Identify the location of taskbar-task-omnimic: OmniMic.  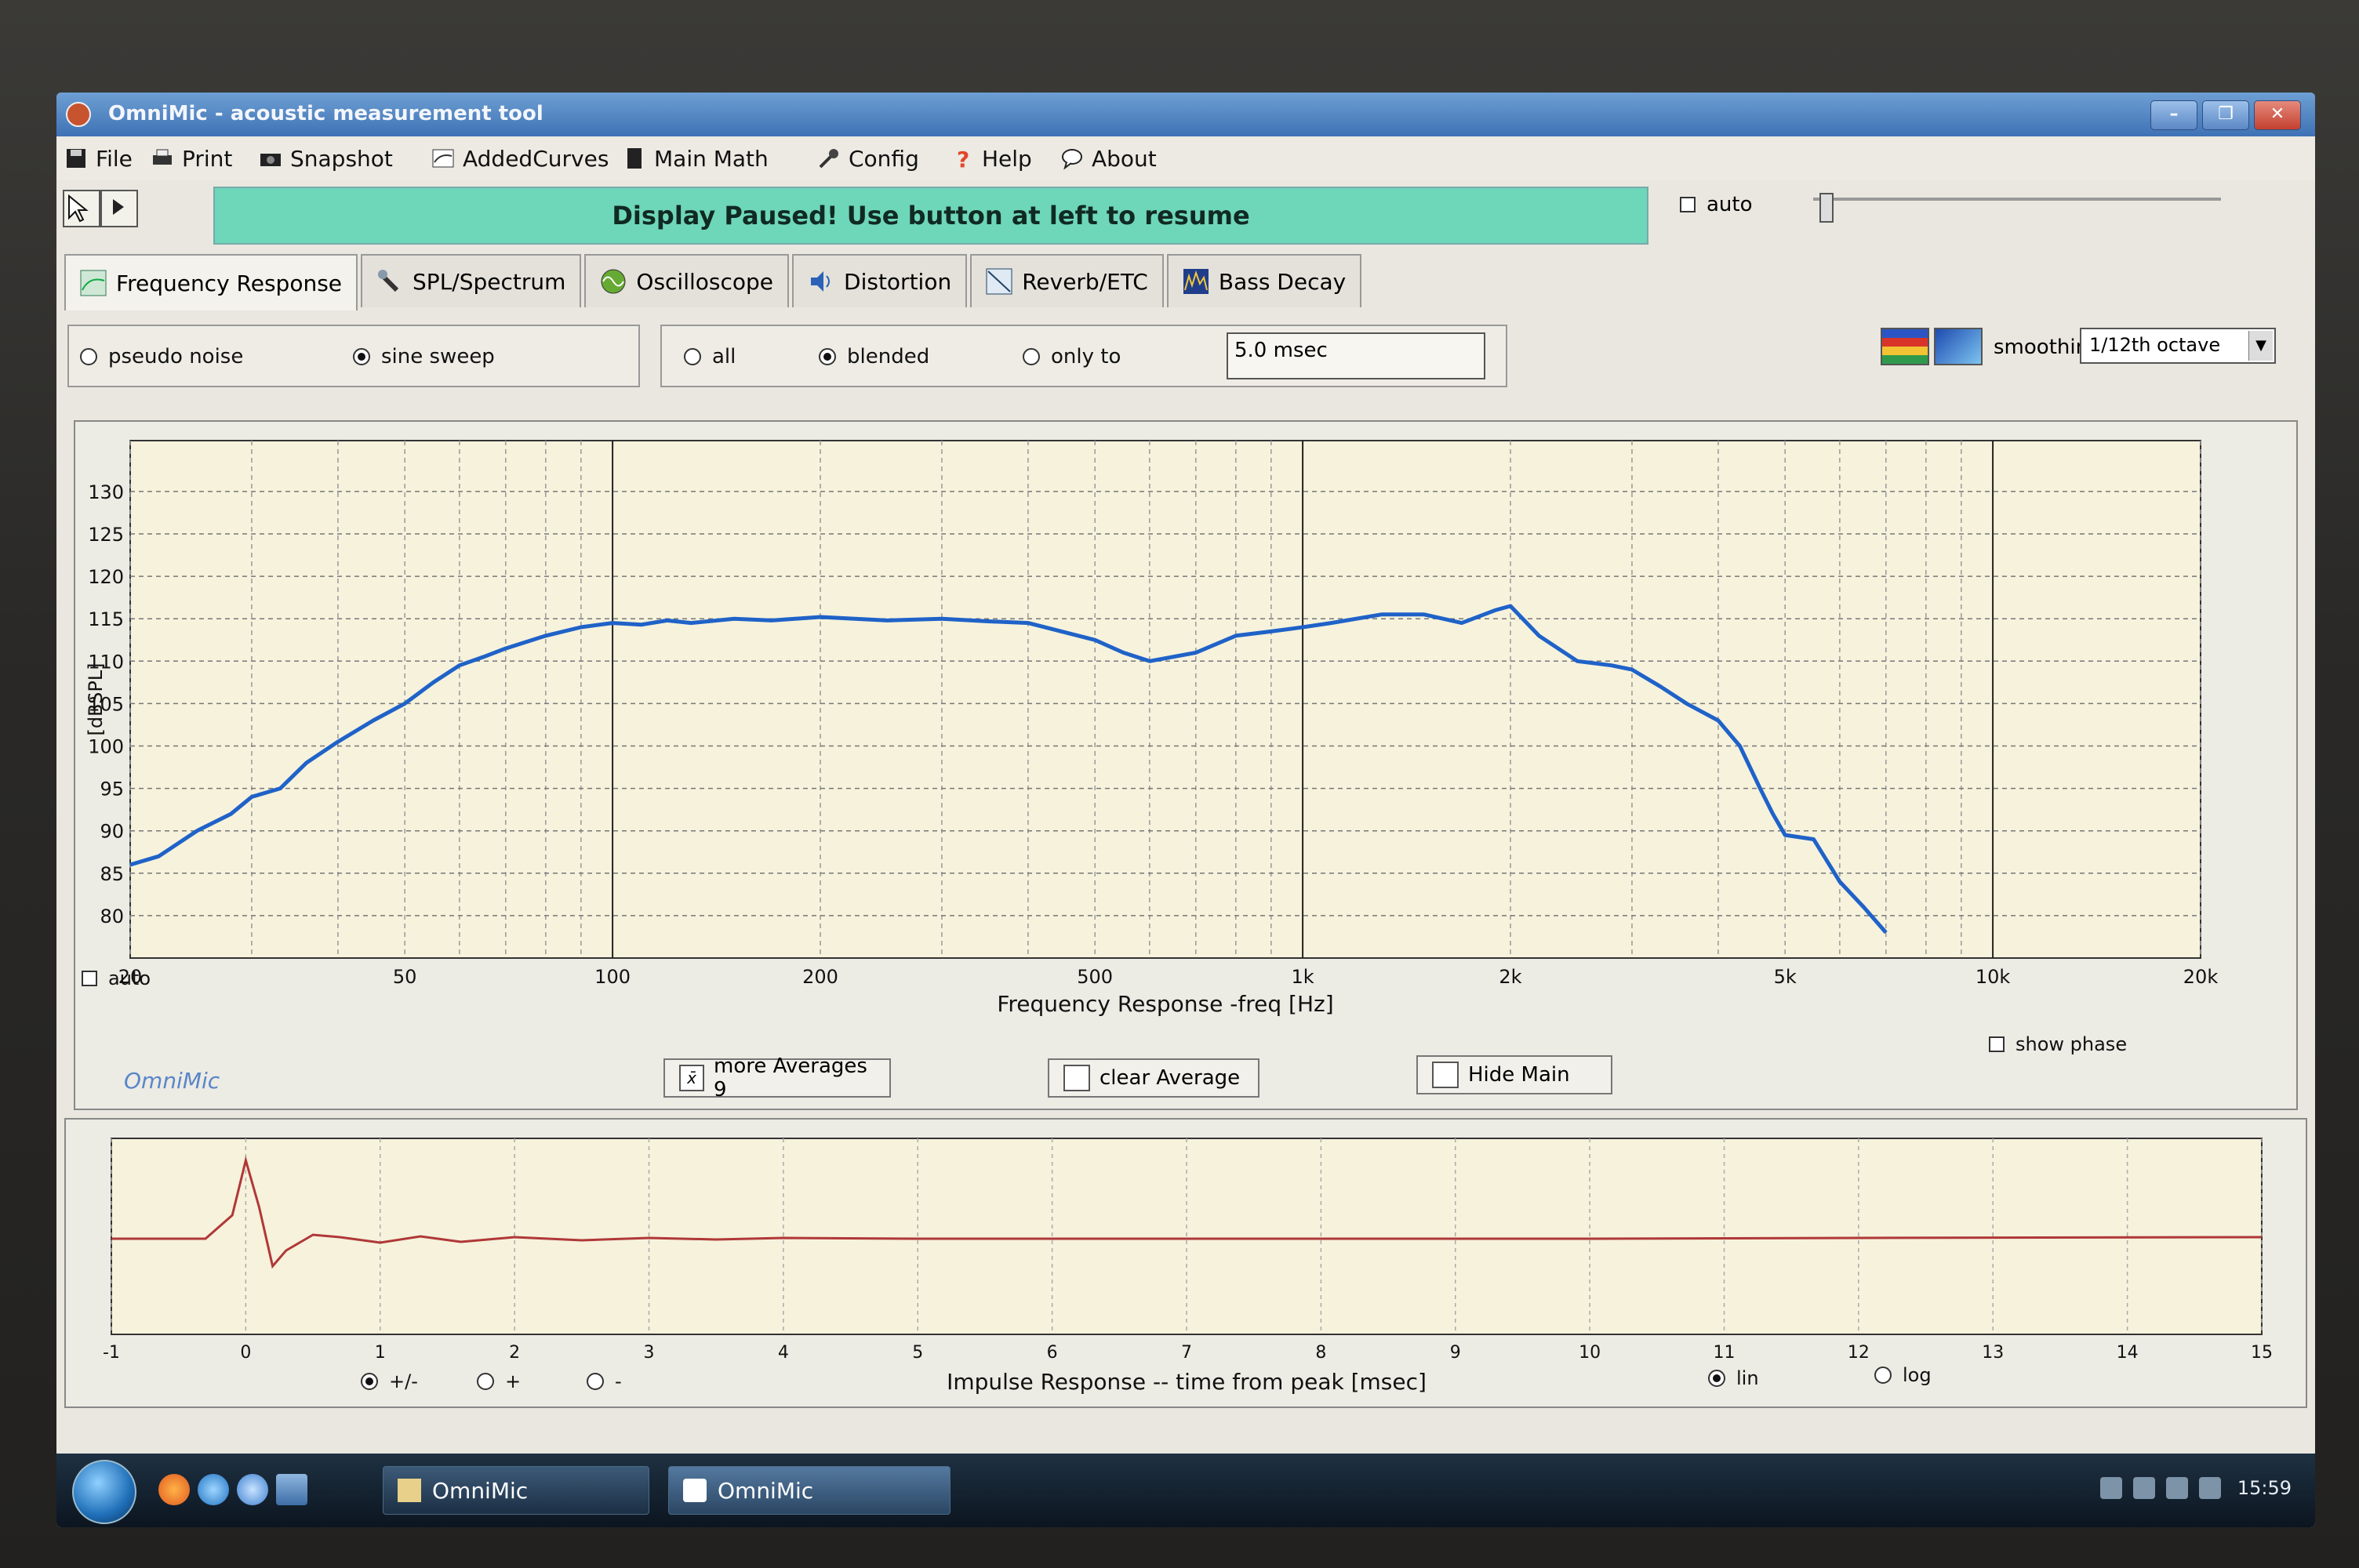
(809, 1490).